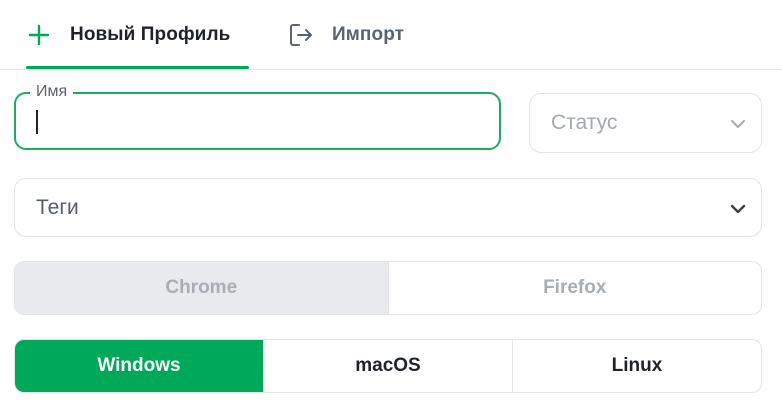 The image size is (782, 404). I want to click on tab-import: Импорт, so click(358, 34).